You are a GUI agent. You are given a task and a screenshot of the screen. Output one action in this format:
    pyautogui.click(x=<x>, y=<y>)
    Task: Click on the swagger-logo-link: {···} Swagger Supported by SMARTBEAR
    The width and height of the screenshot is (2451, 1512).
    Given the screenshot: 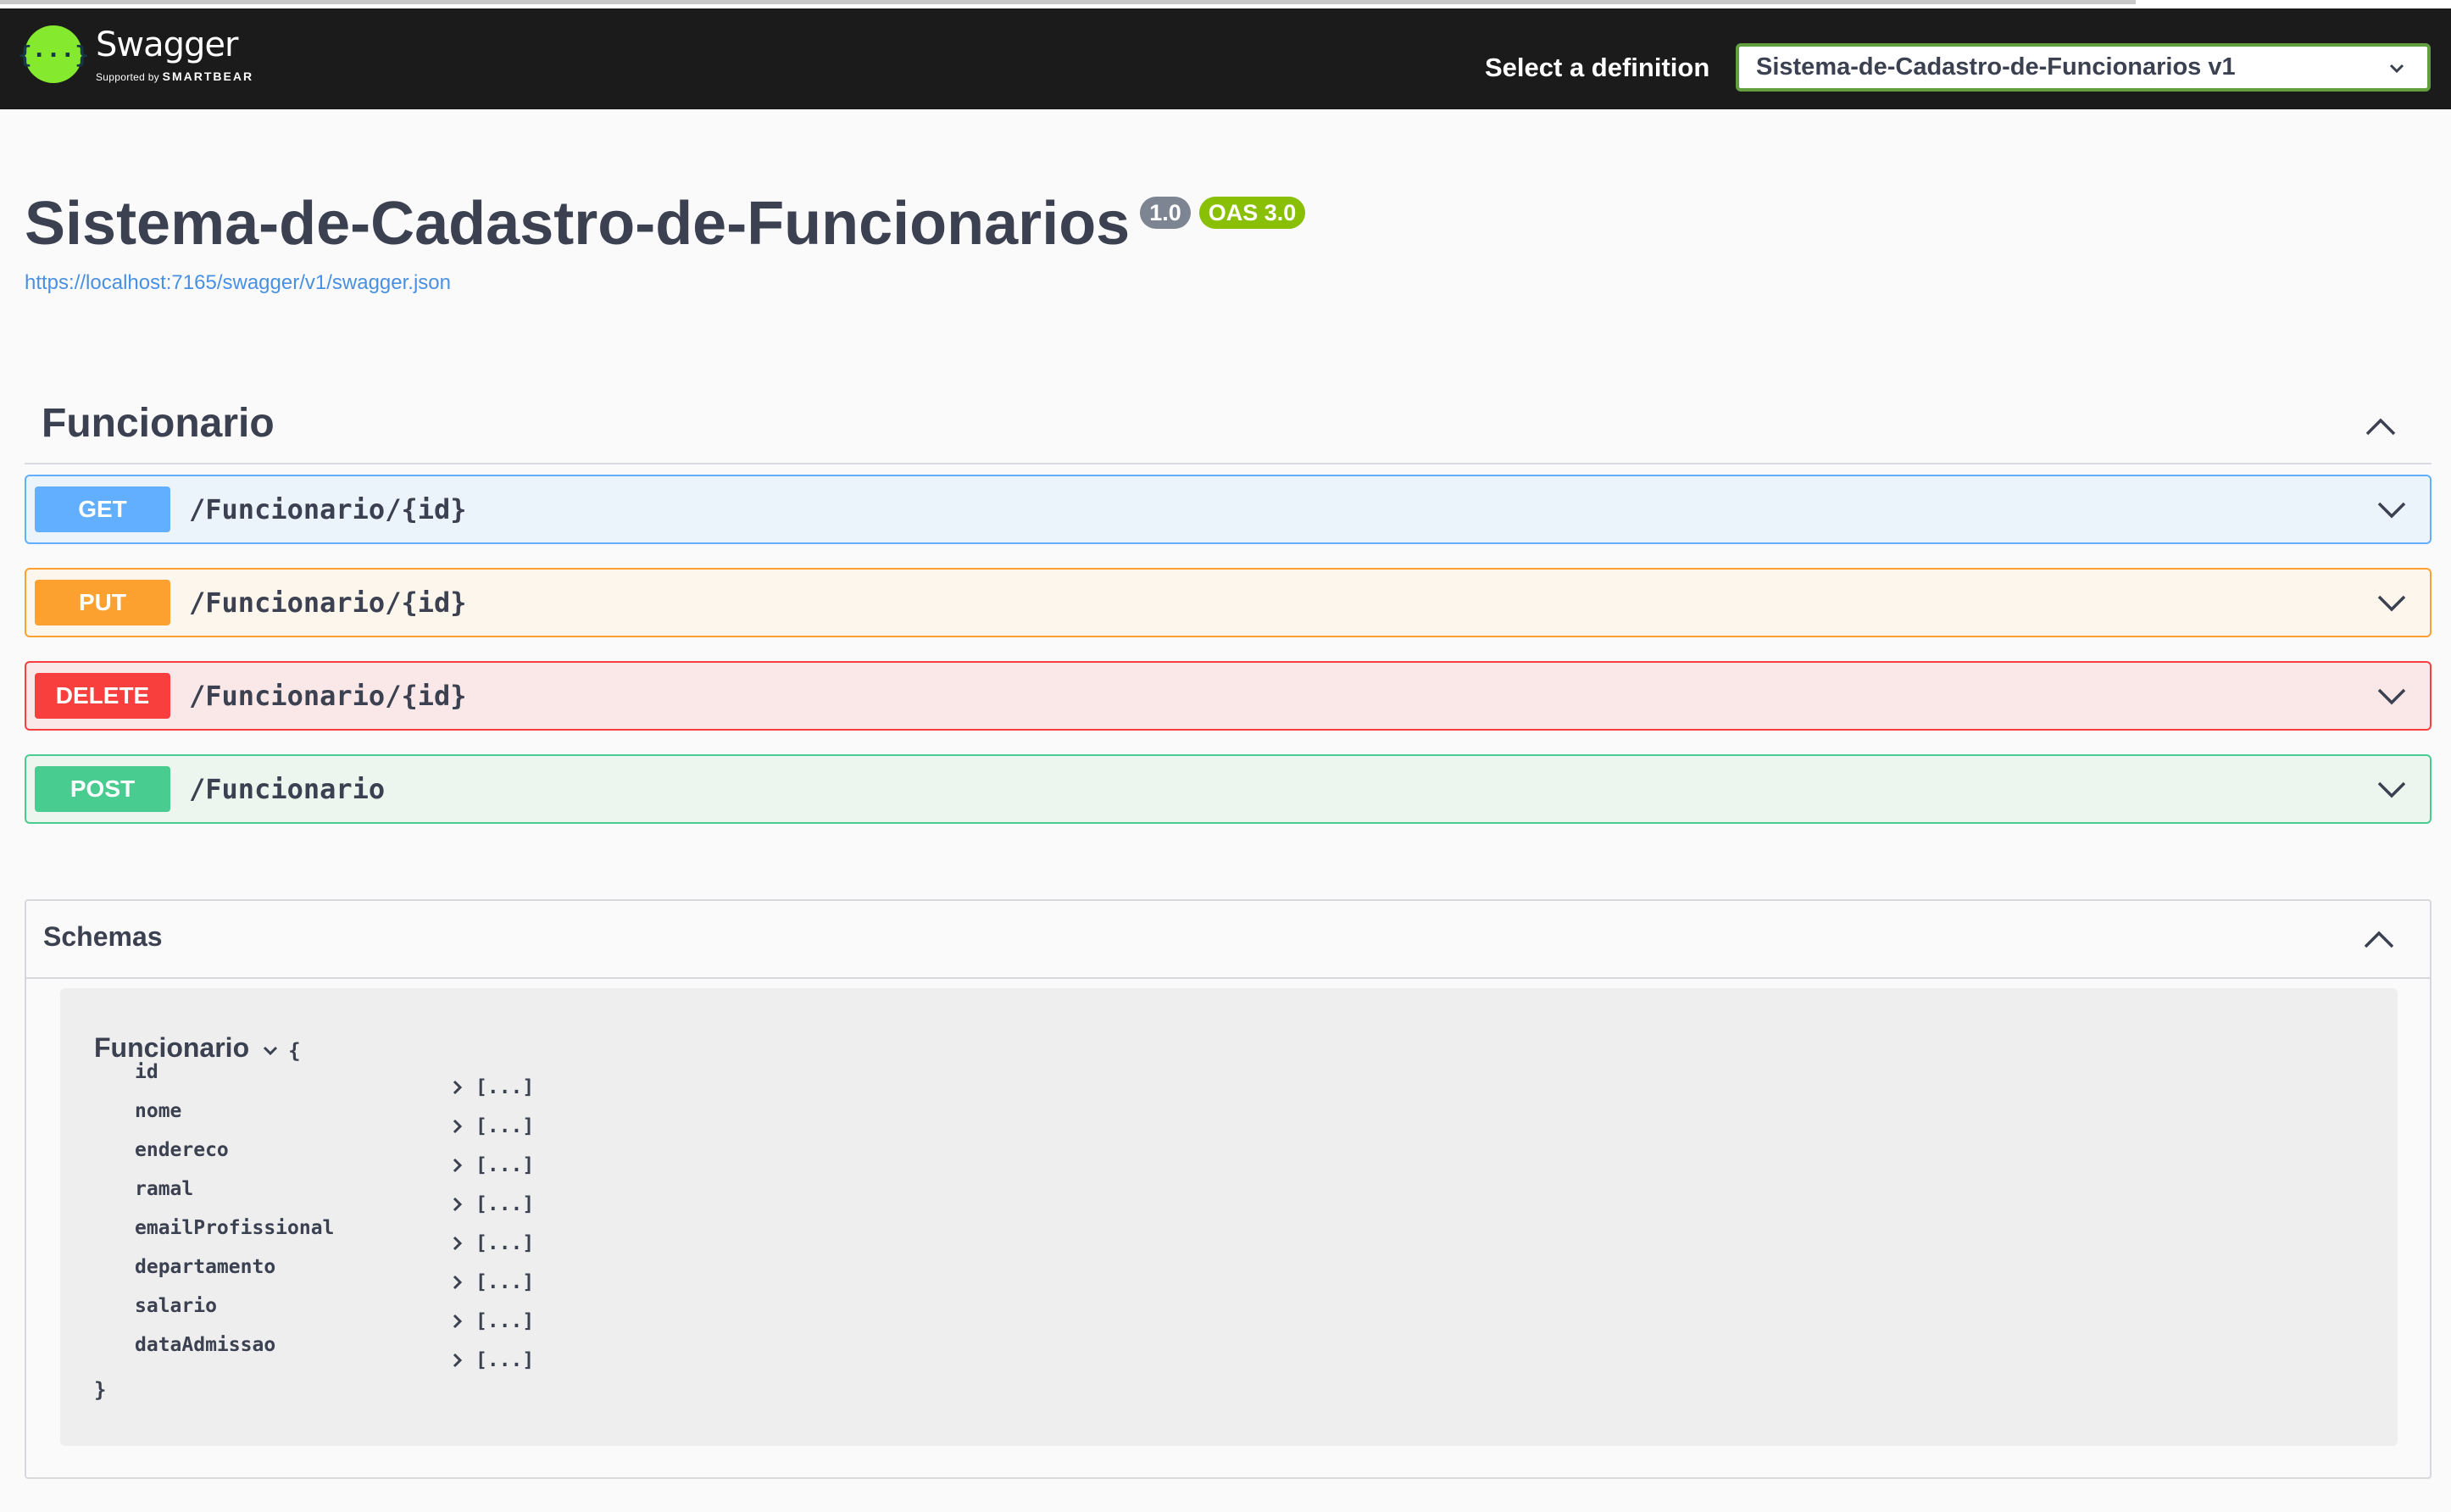 What is the action you would take?
    pyautogui.click(x=135, y=59)
    